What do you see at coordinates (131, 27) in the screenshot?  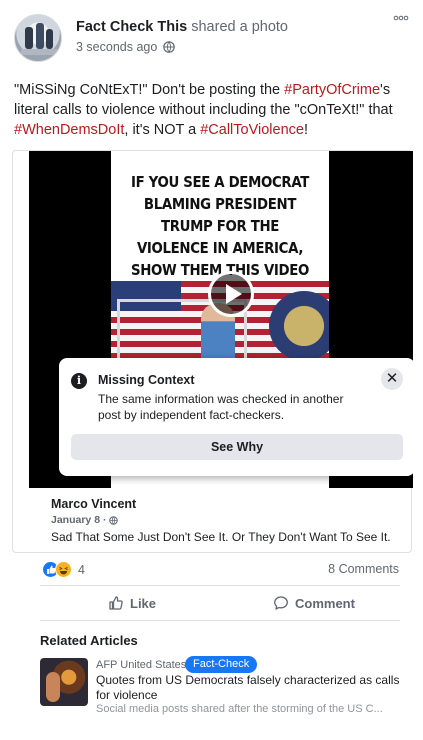 I see `author-name: Fact Check This` at bounding box center [131, 27].